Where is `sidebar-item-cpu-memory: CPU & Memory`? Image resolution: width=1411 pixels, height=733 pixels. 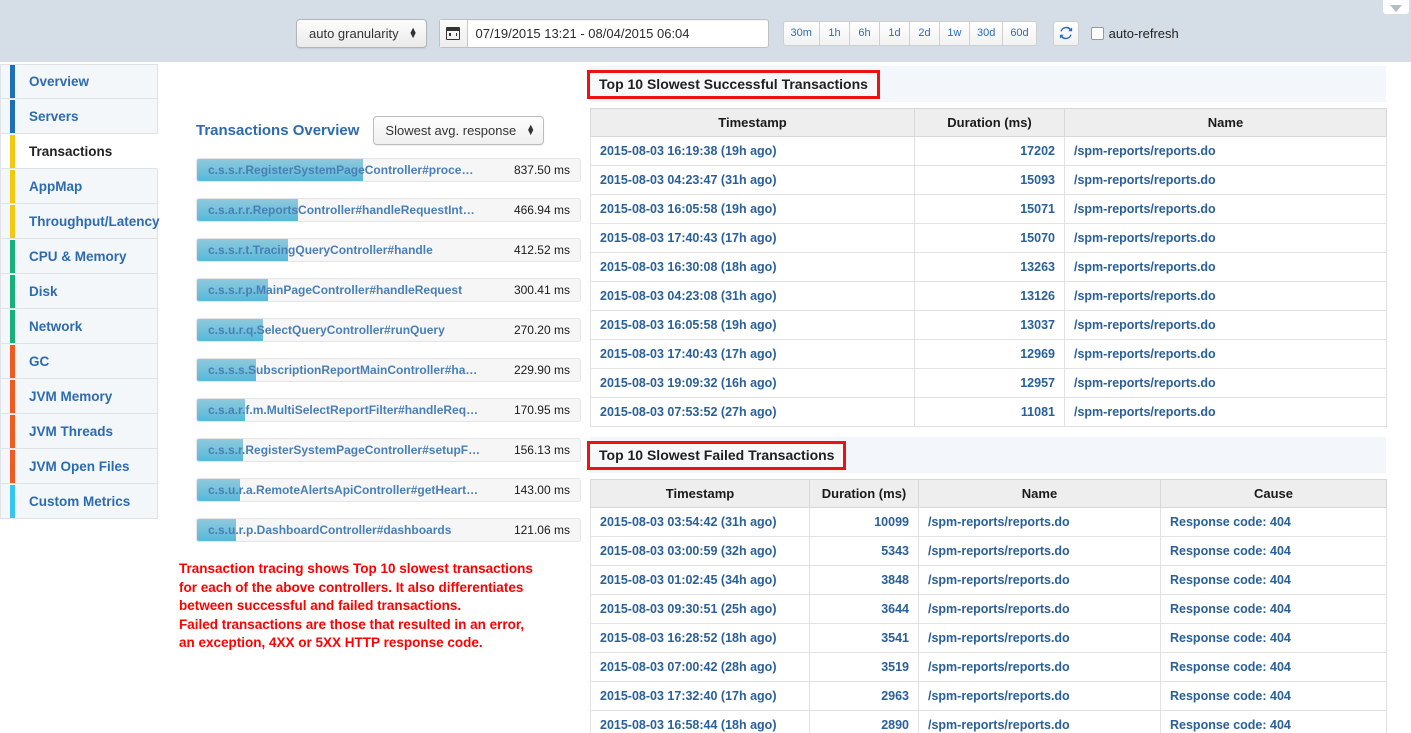
sidebar-item-cpu-memory: CPU & Memory is located at coordinates (79, 256).